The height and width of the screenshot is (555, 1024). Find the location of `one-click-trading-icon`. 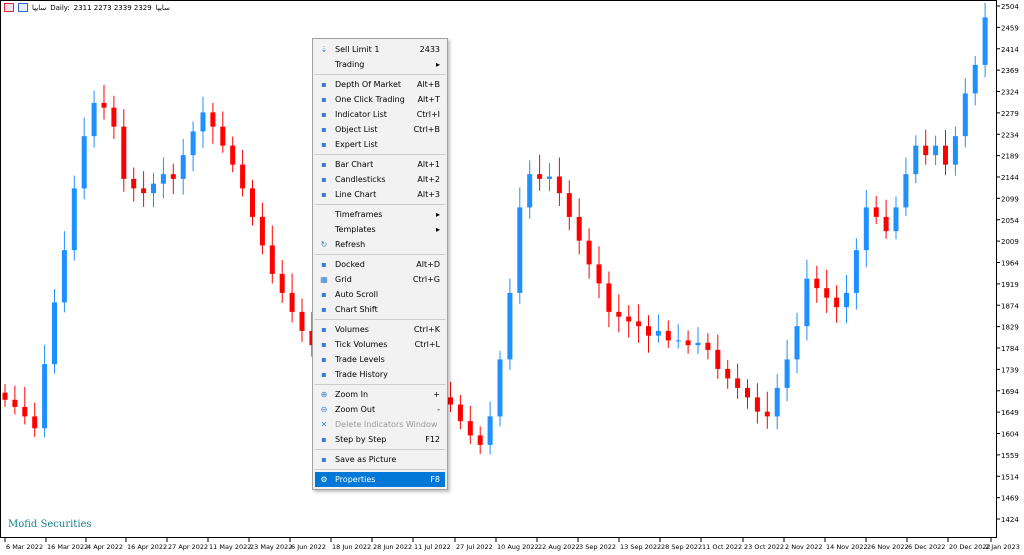

one-click-trading-icon is located at coordinates (23, 7).